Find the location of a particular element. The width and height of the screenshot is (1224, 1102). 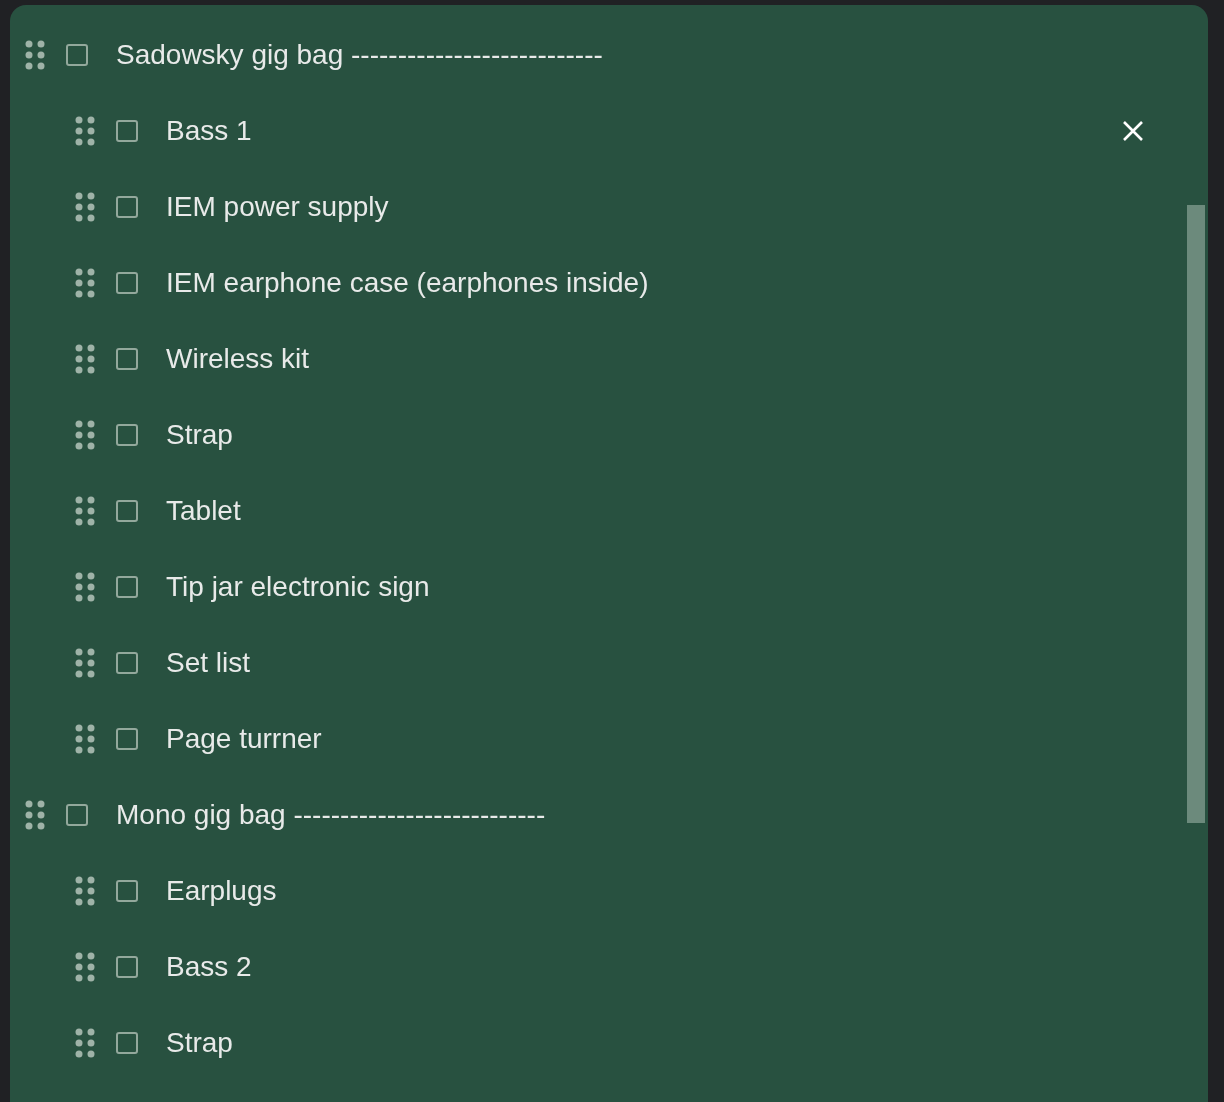

item-text: IEM power supply is located at coordinates (277, 207).